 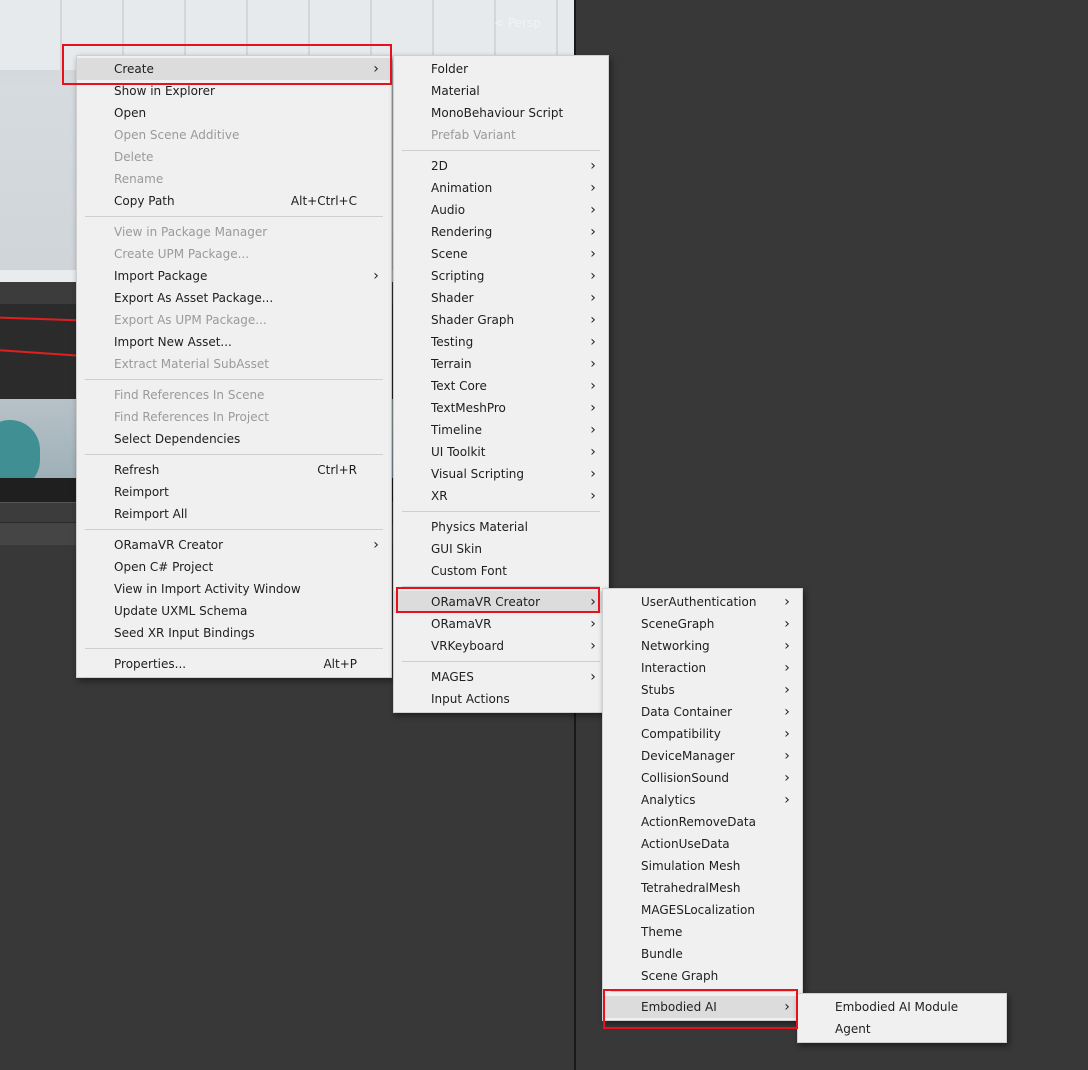 I want to click on menu-item-timeline: Timeline ›, so click(x=501, y=430).